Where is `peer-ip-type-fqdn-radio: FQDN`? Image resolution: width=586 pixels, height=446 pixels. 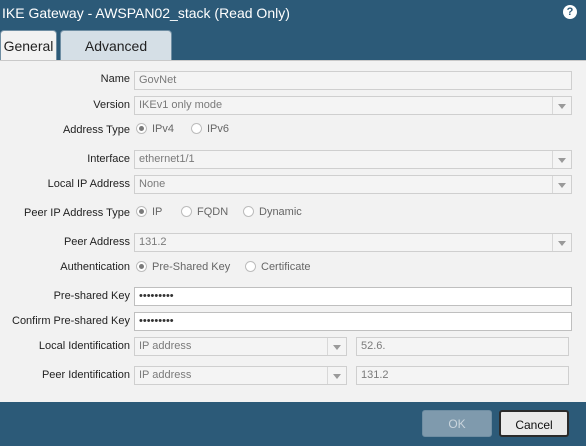 peer-ip-type-fqdn-radio: FQDN is located at coordinates (204, 212).